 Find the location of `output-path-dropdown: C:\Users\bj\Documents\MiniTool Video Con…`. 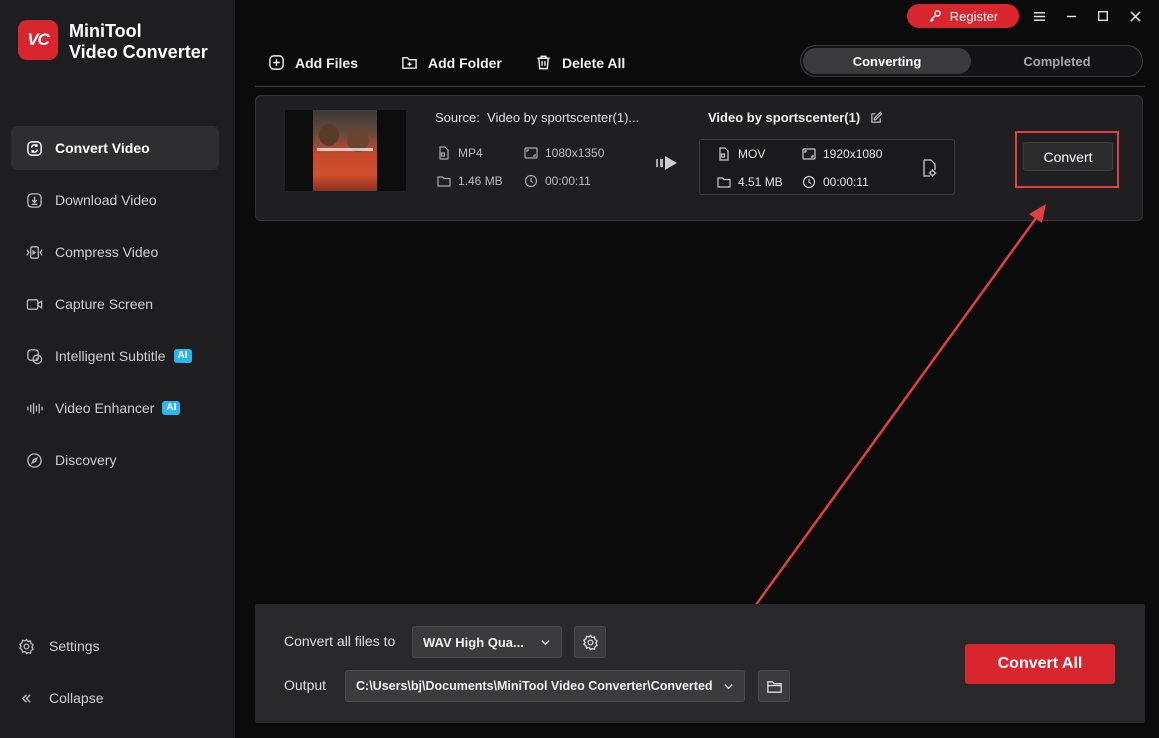

output-path-dropdown: C:\Users\bj\Documents\MiniTool Video Con… is located at coordinates (545, 686).